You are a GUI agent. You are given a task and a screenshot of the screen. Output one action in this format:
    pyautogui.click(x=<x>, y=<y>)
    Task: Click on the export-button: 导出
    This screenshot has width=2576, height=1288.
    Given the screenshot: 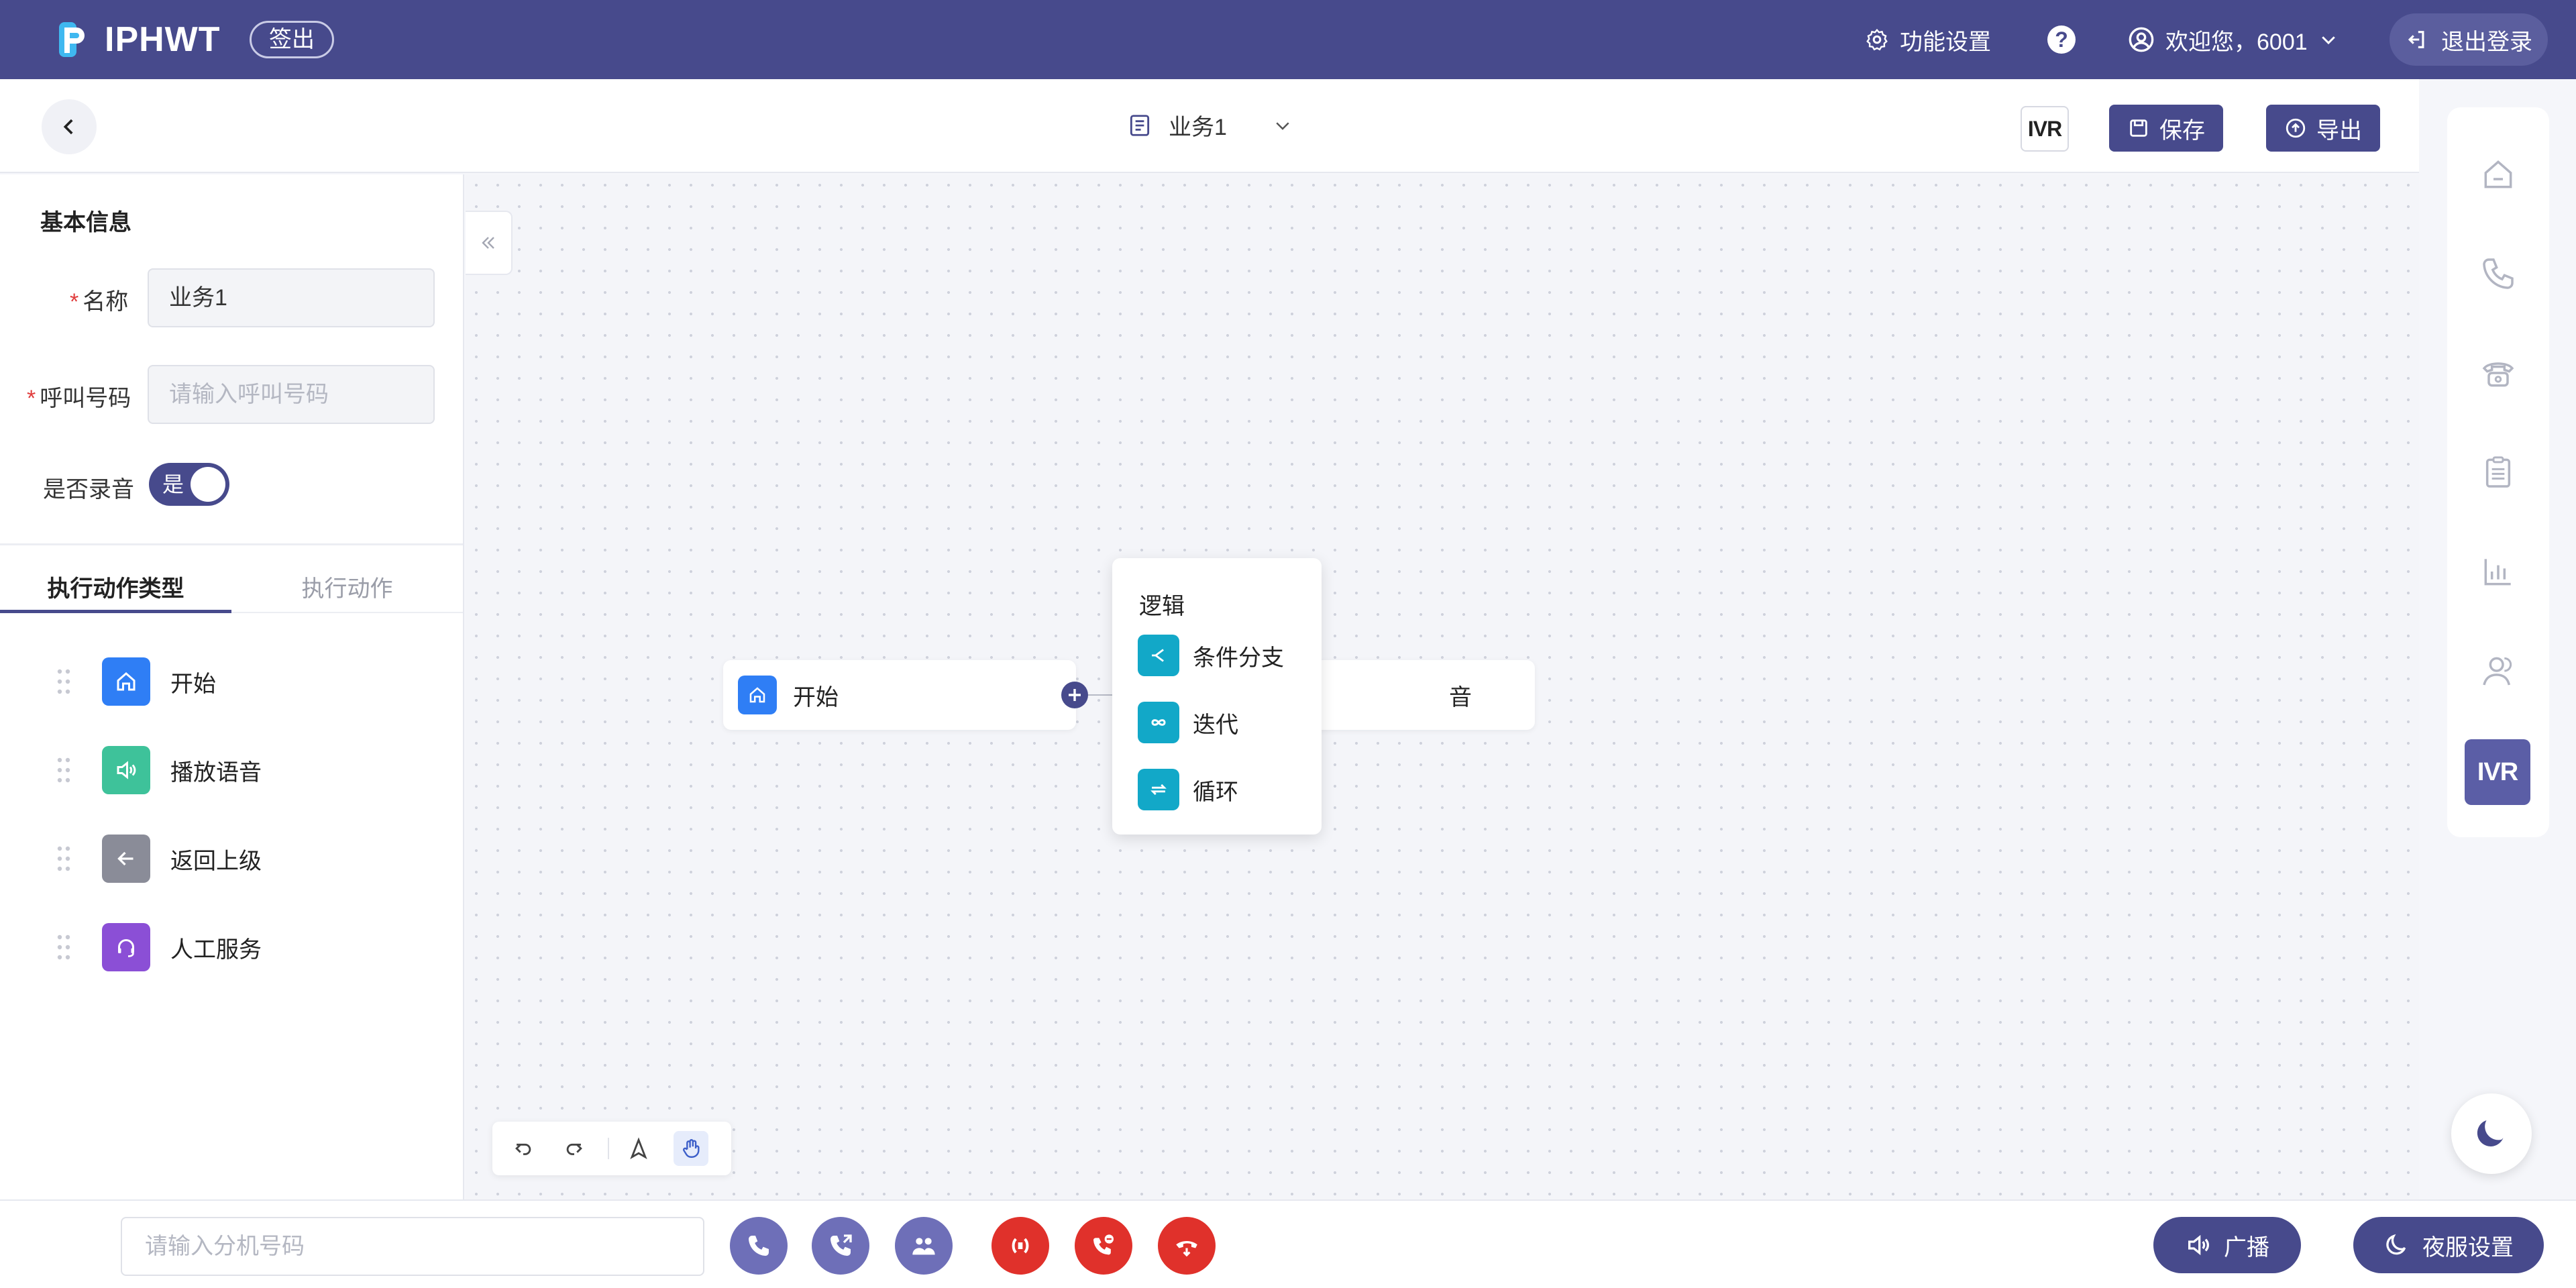 What is the action you would take?
    pyautogui.click(x=2323, y=128)
    